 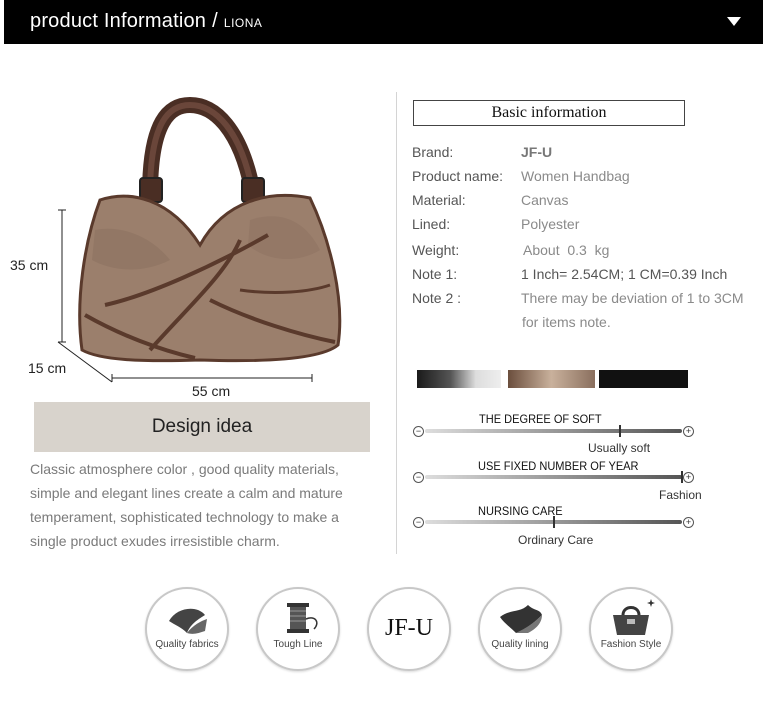 What do you see at coordinates (439, 200) in the screenshot?
I see `info-label-material: Material:` at bounding box center [439, 200].